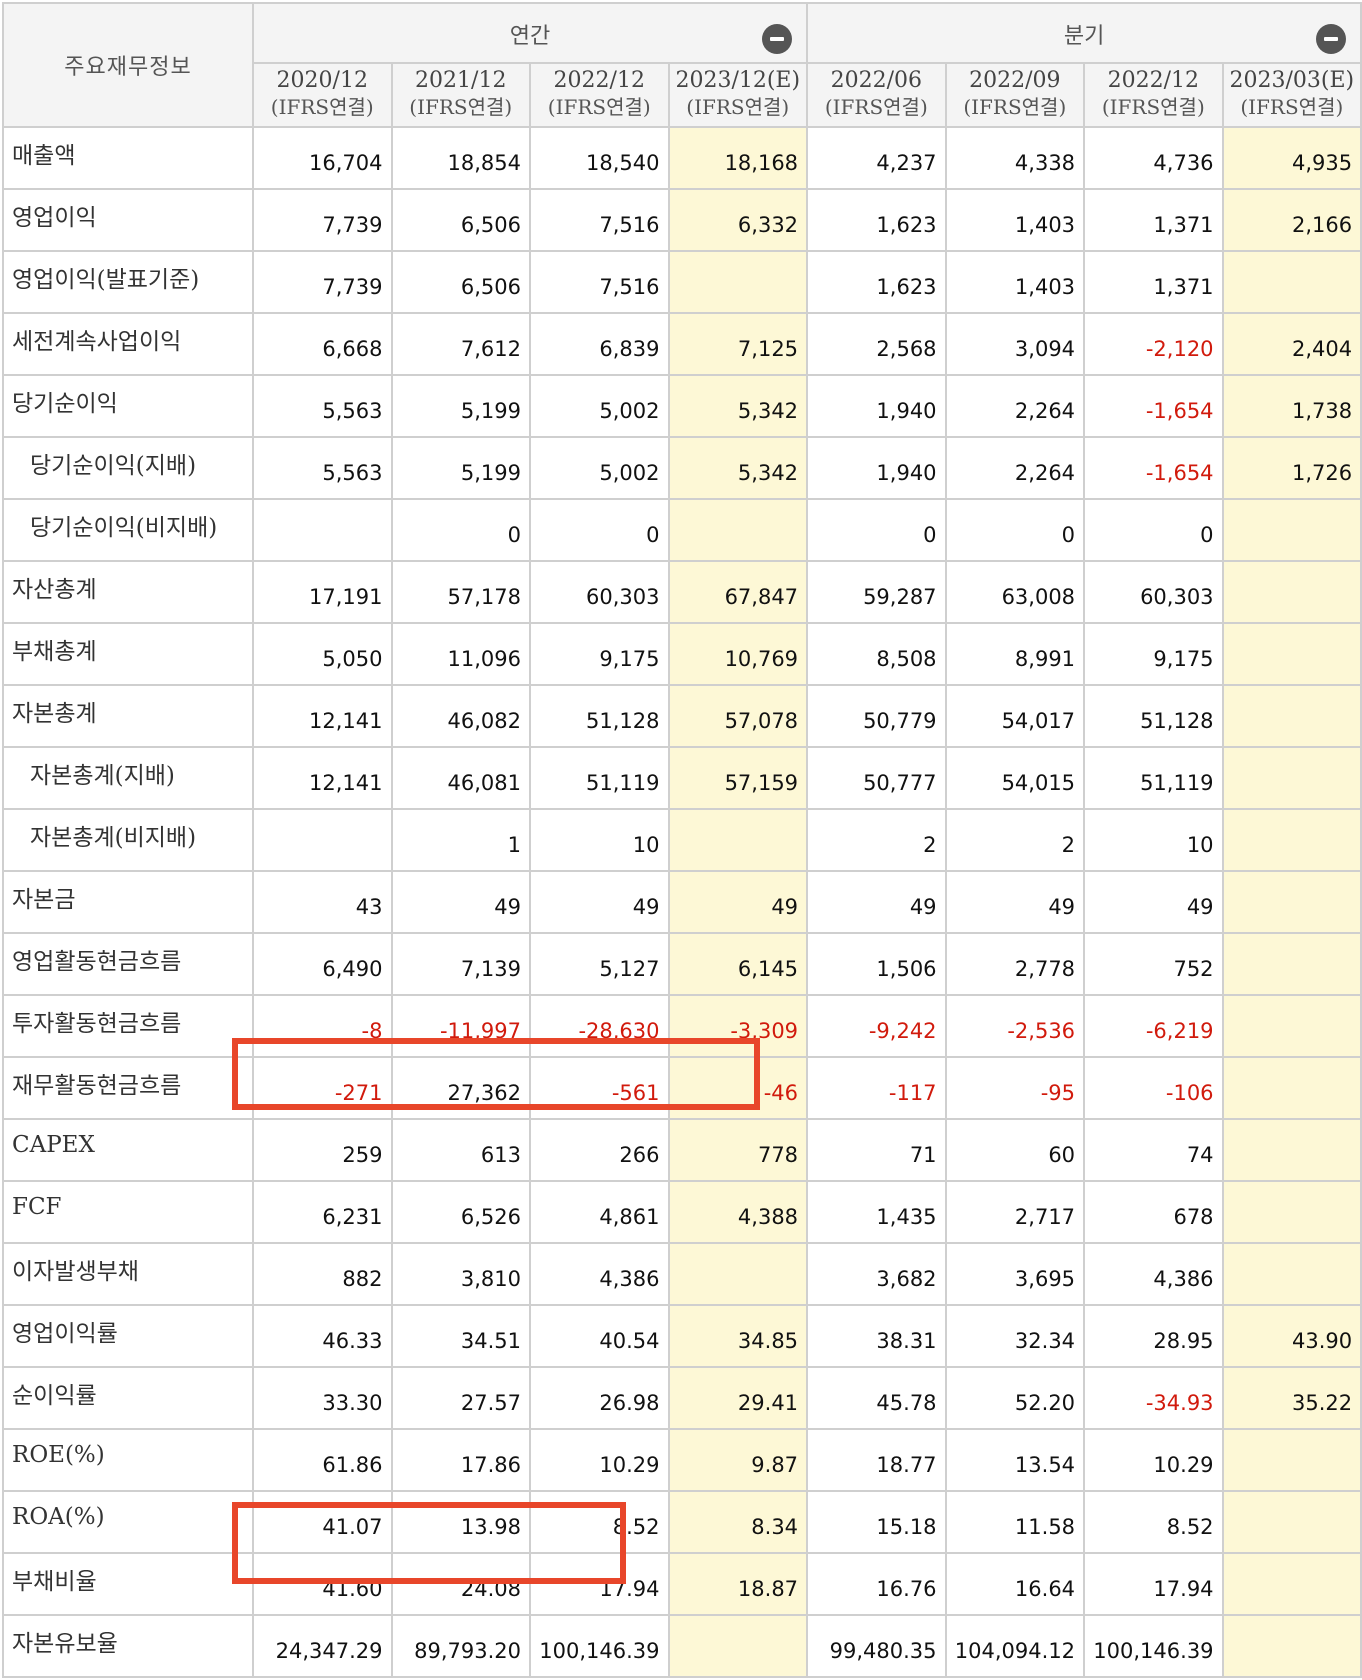 Image resolution: width=1362 pixels, height=1680 pixels. What do you see at coordinates (876, 1274) in the screenshot?
I see `value-cell: 3,682` at bounding box center [876, 1274].